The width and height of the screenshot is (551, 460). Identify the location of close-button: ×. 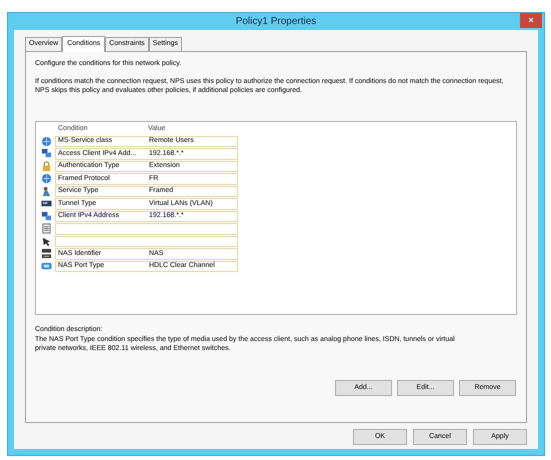
(531, 20).